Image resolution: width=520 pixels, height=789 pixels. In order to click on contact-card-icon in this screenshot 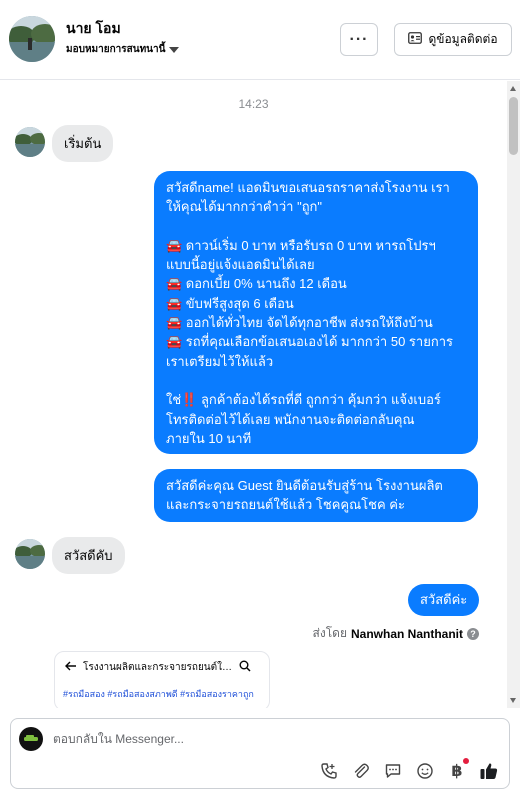, I will do `click(415, 39)`.